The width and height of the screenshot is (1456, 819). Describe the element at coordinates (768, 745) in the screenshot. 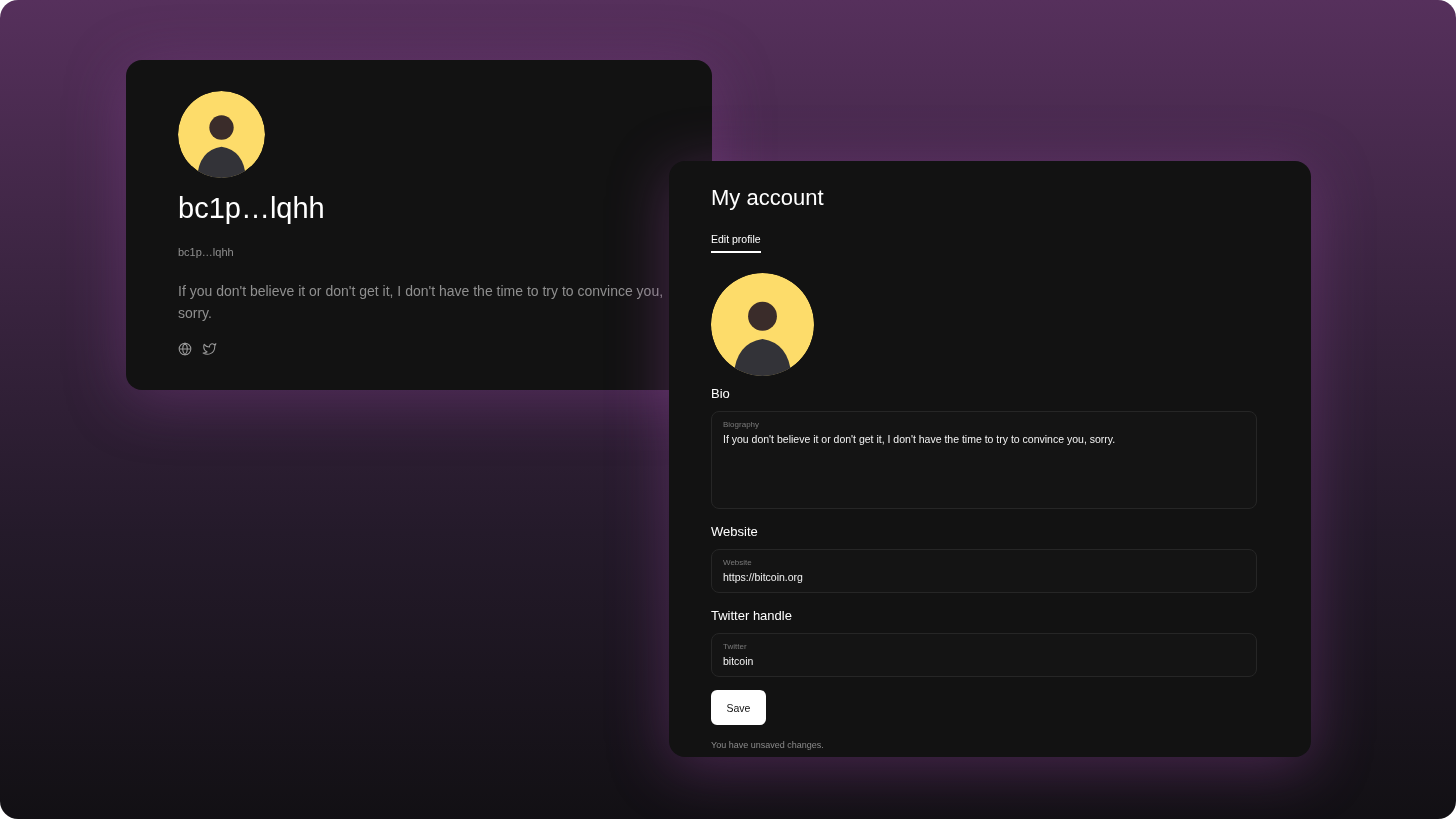

I see `status-text: You have unsaved changes.` at that location.